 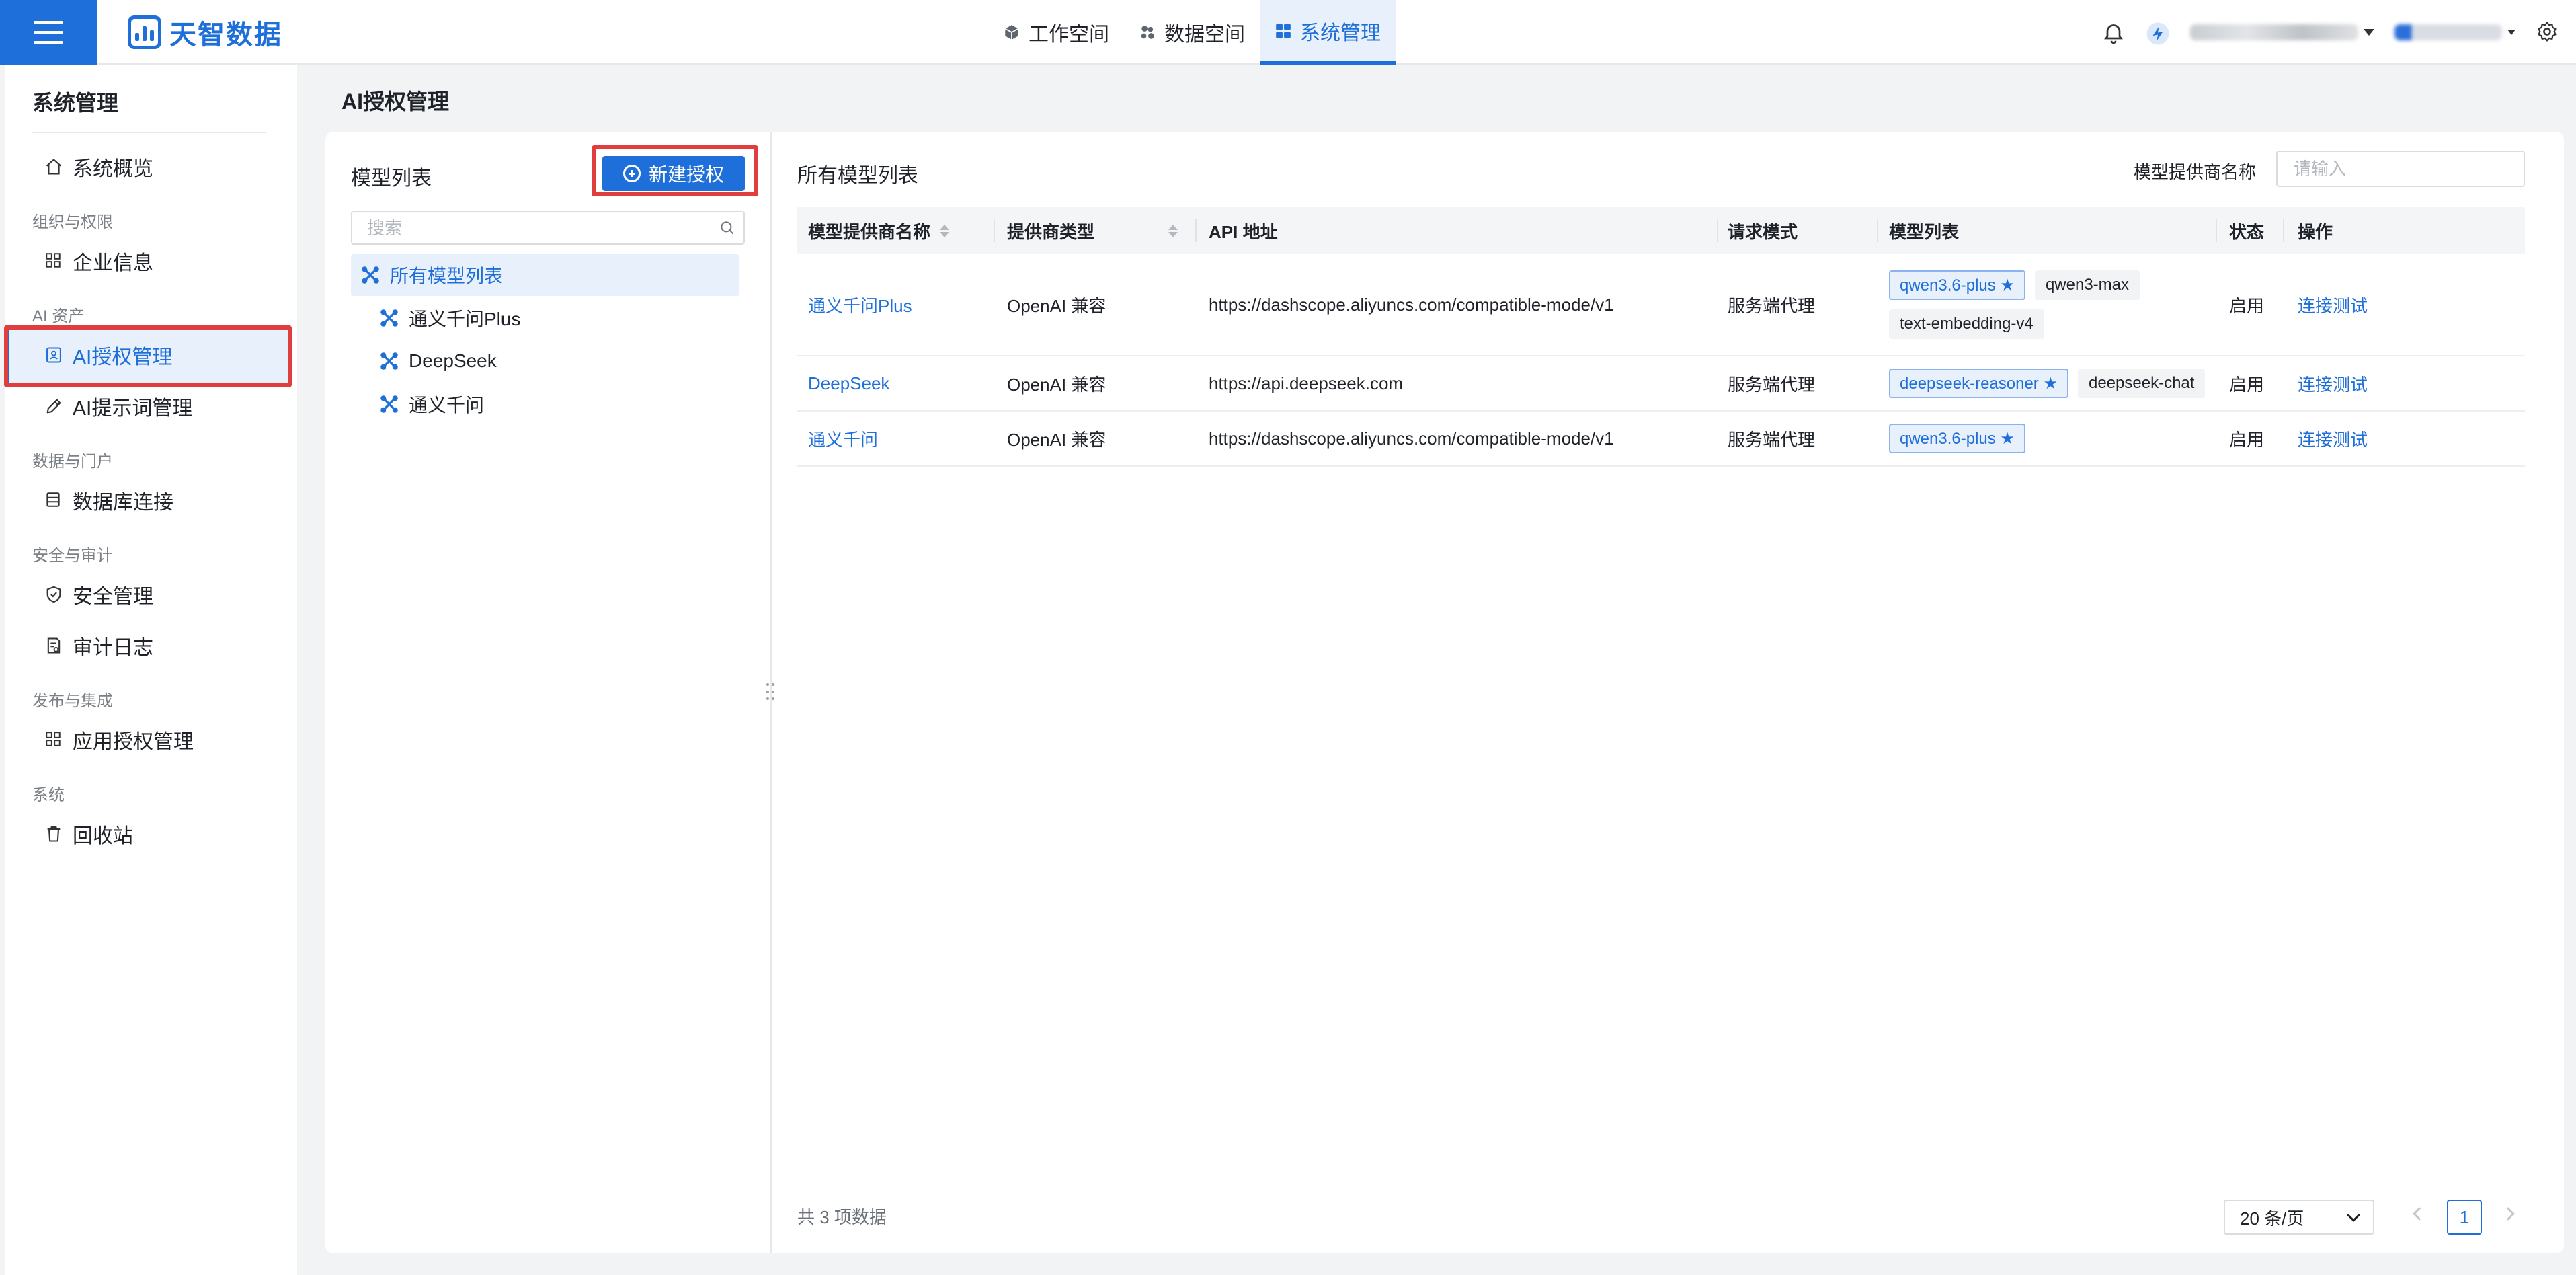 I want to click on column-sort-provider-type, so click(x=1168, y=230).